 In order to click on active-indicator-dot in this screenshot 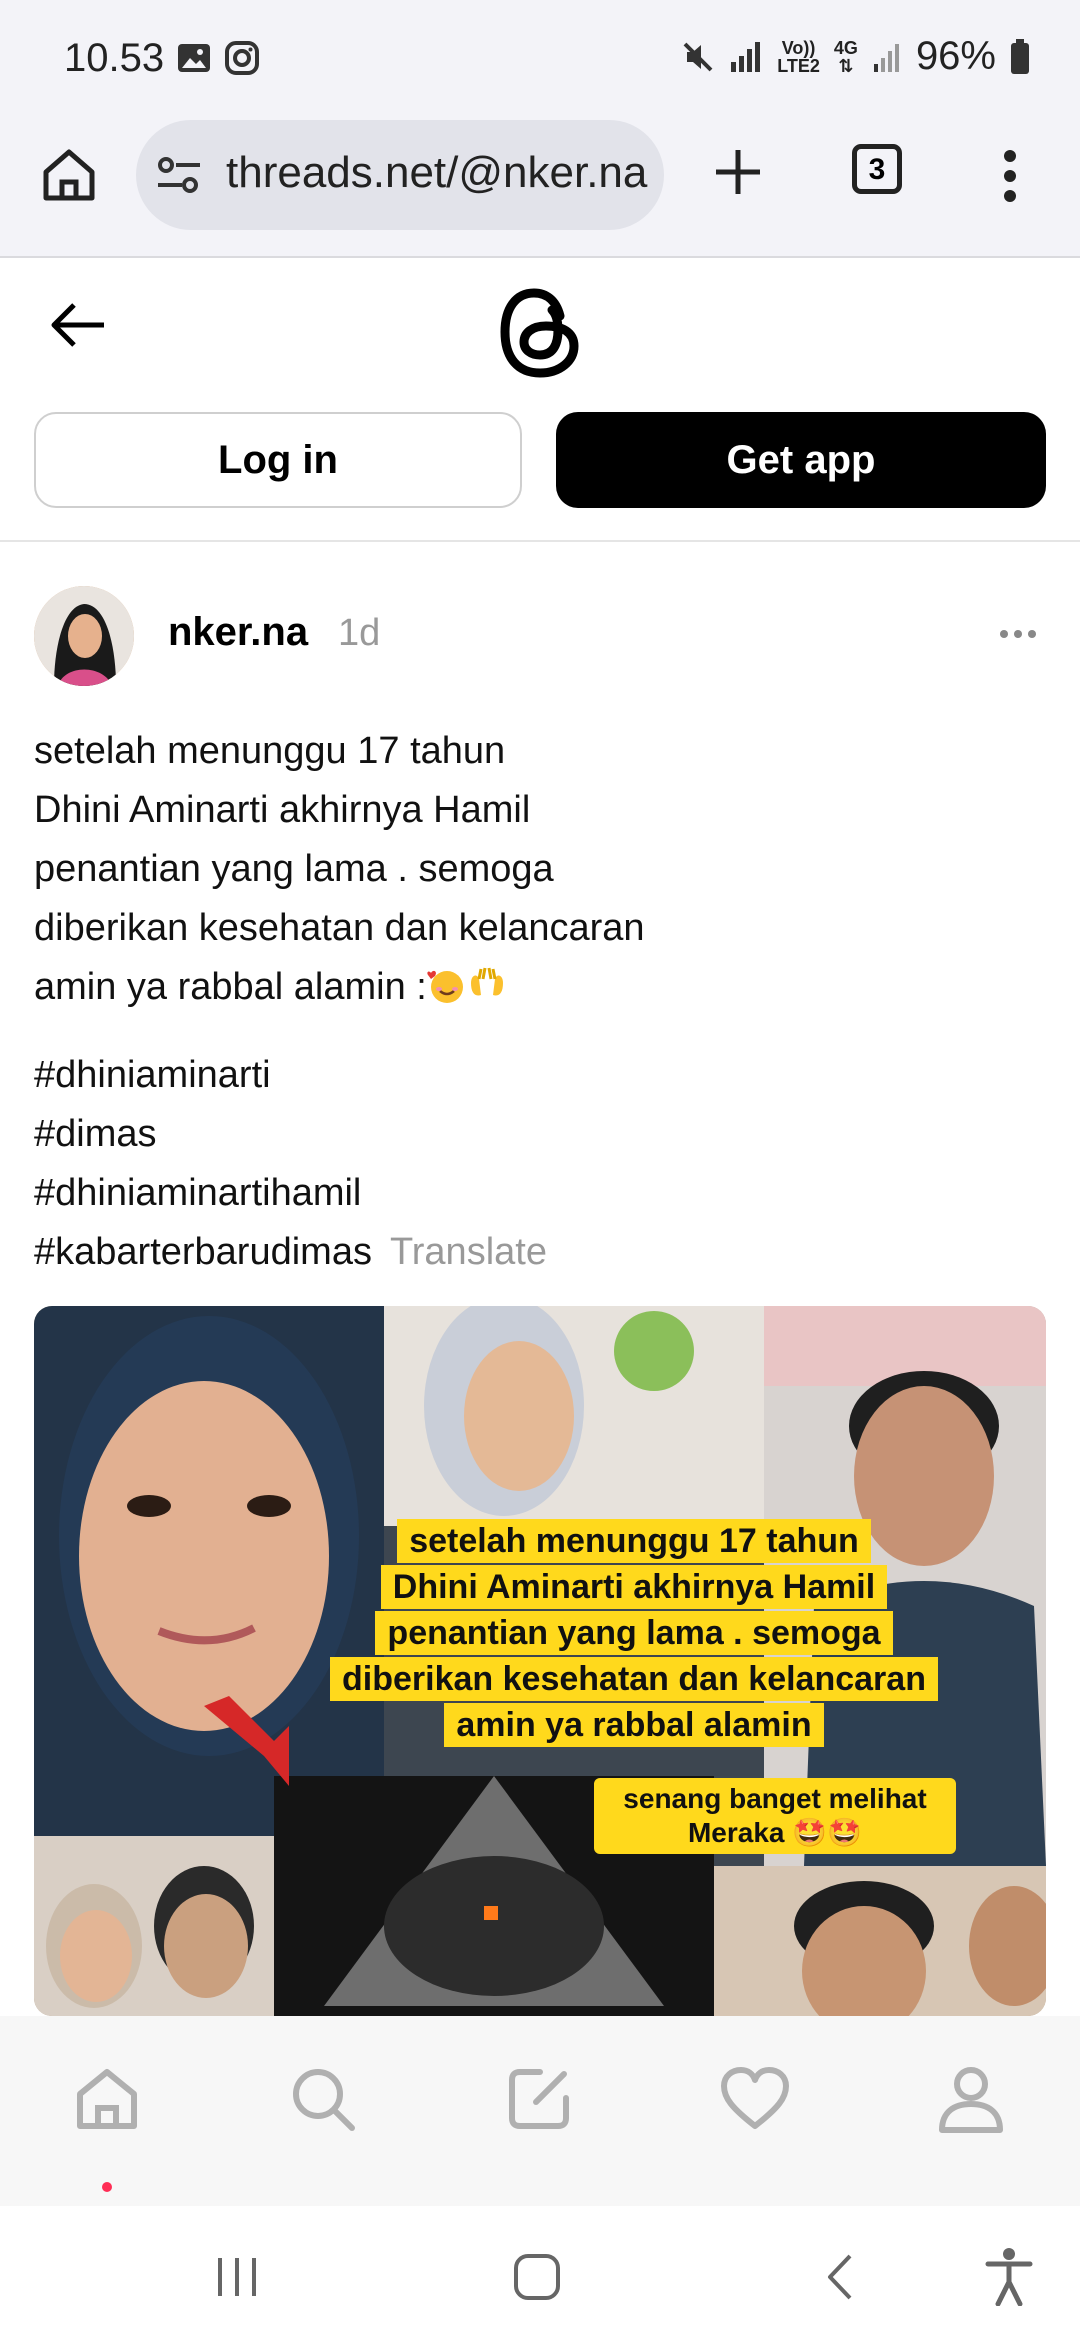, I will do `click(107, 2187)`.